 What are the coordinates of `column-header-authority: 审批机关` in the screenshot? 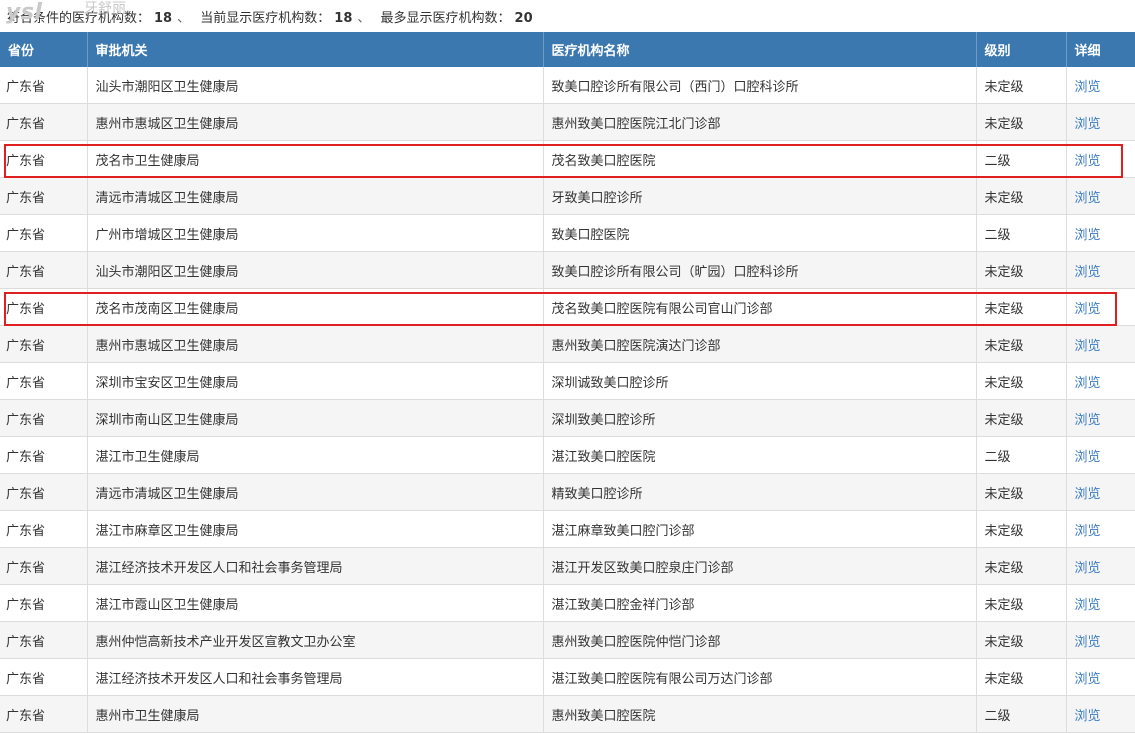 It's located at (315, 49).